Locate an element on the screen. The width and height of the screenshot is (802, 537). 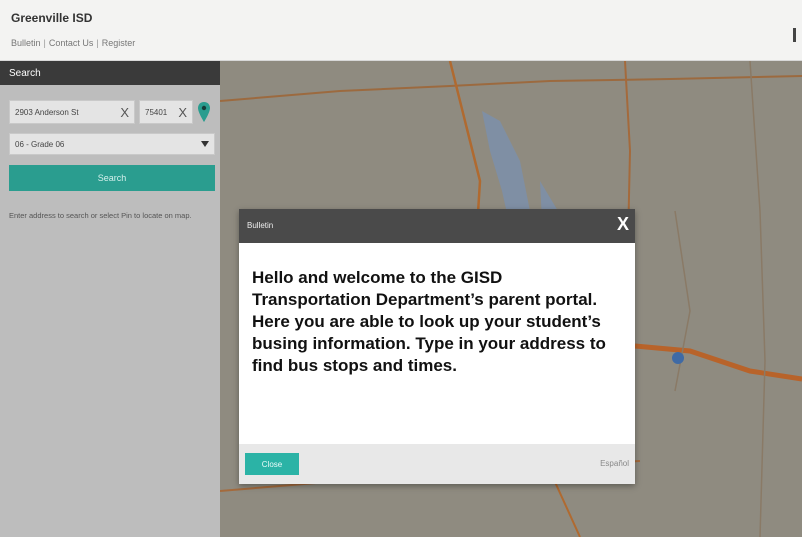
clear-zip-icon: X is located at coordinates (182, 112).